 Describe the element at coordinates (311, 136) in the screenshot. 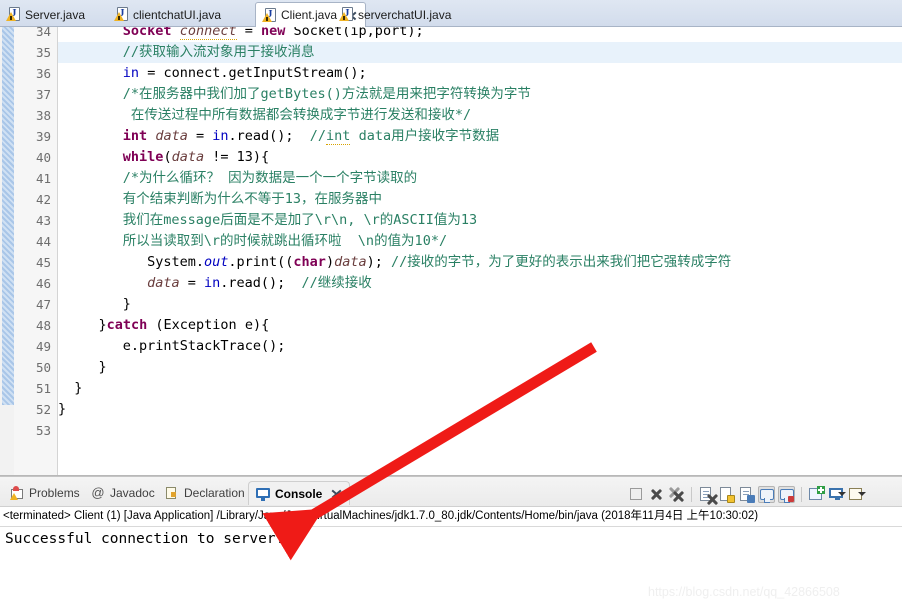

I see `code-line: int data = in.read(); //int data用户接收字节数据` at that location.